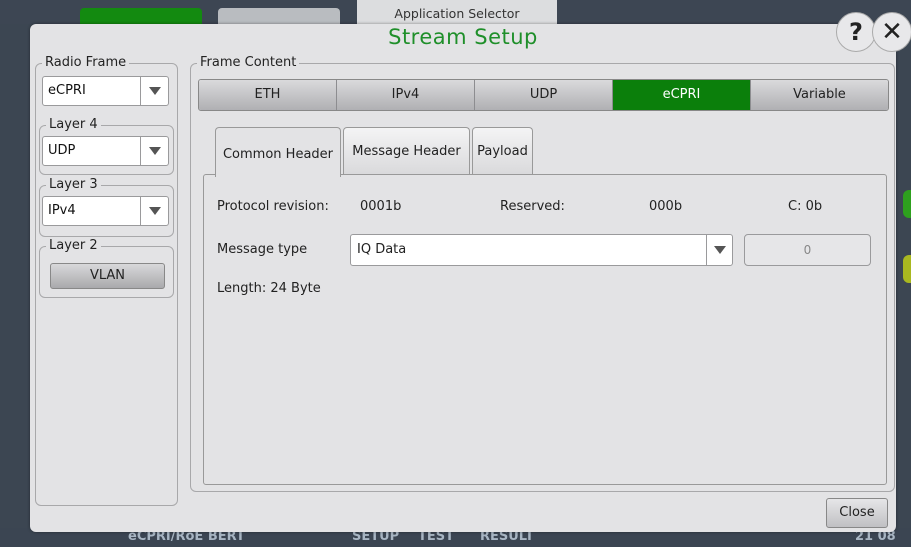 The width and height of the screenshot is (911, 547). Describe the element at coordinates (105, 151) in the screenshot. I see `layer4-select: UDP` at that location.